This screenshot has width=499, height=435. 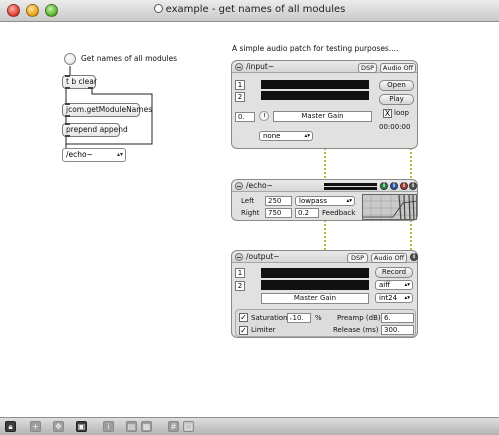 I want to click on input-open-button: Open, so click(x=396, y=85).